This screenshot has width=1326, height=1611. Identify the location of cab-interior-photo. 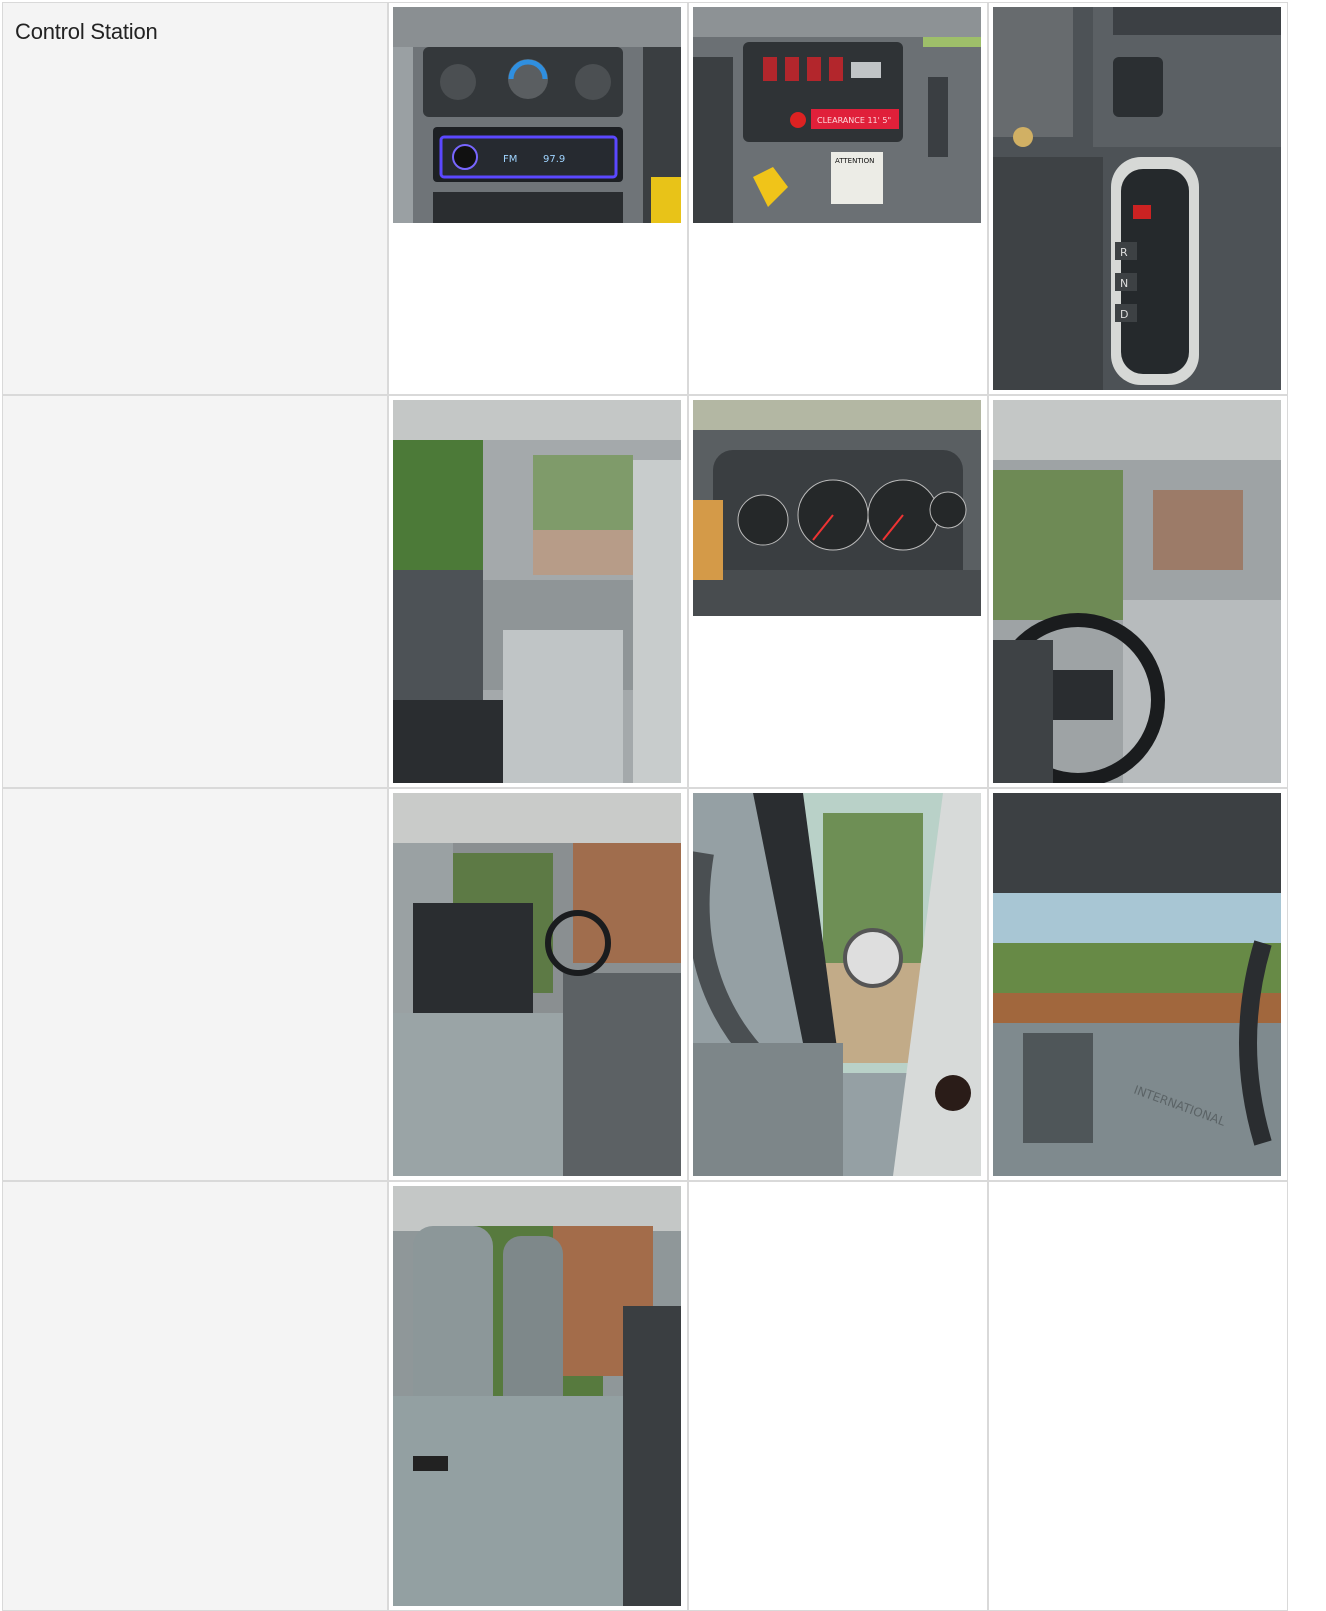
(537, 591).